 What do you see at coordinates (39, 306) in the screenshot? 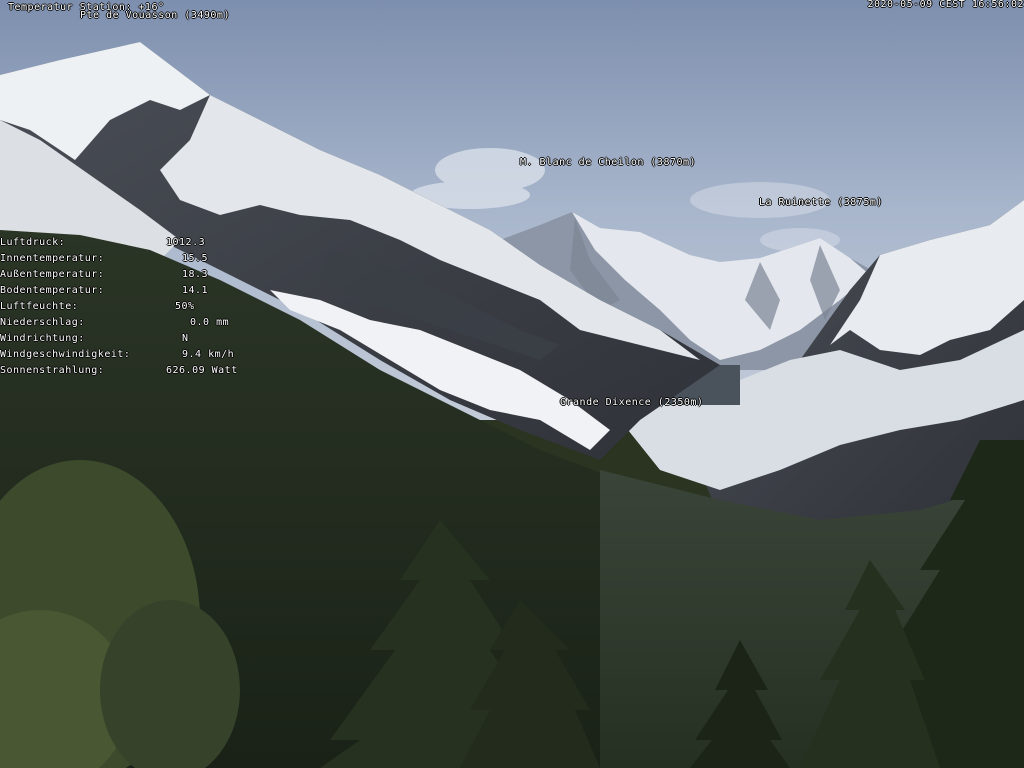
I see `weather-label: Luftfeuchte:` at bounding box center [39, 306].